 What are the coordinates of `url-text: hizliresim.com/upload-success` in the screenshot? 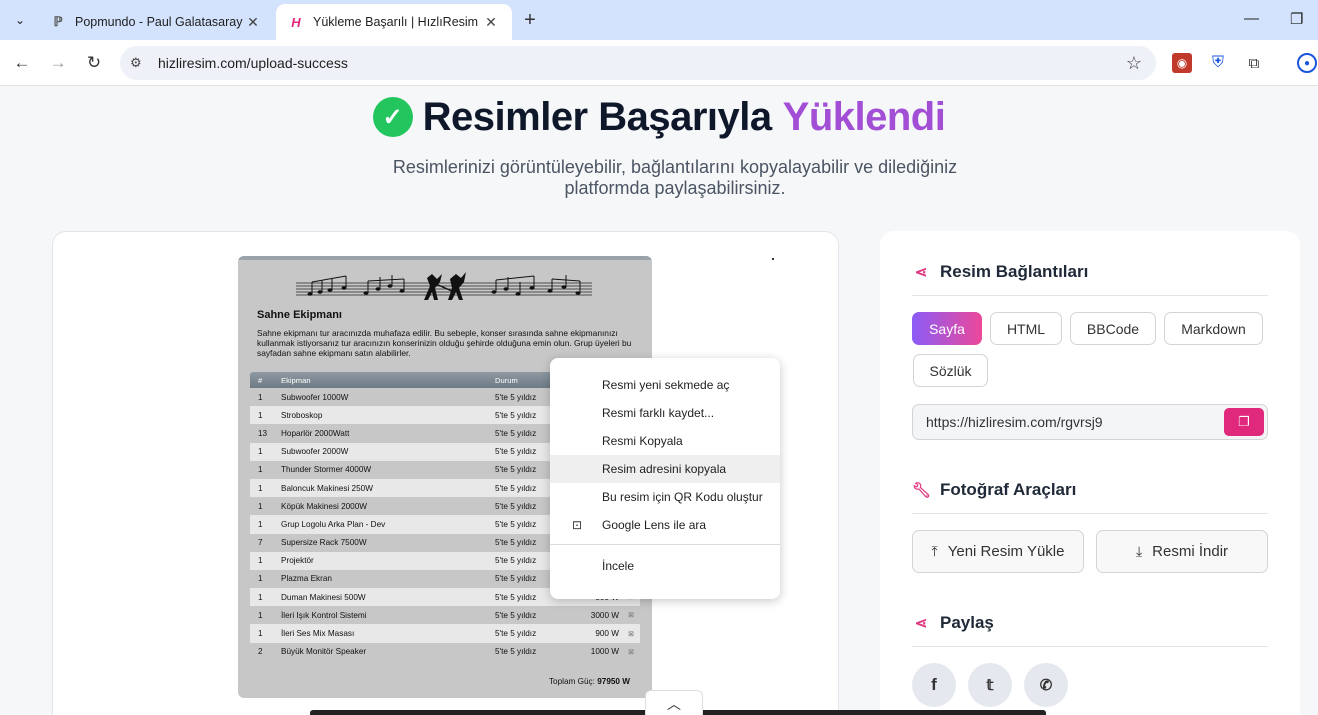 It's located at (253, 63).